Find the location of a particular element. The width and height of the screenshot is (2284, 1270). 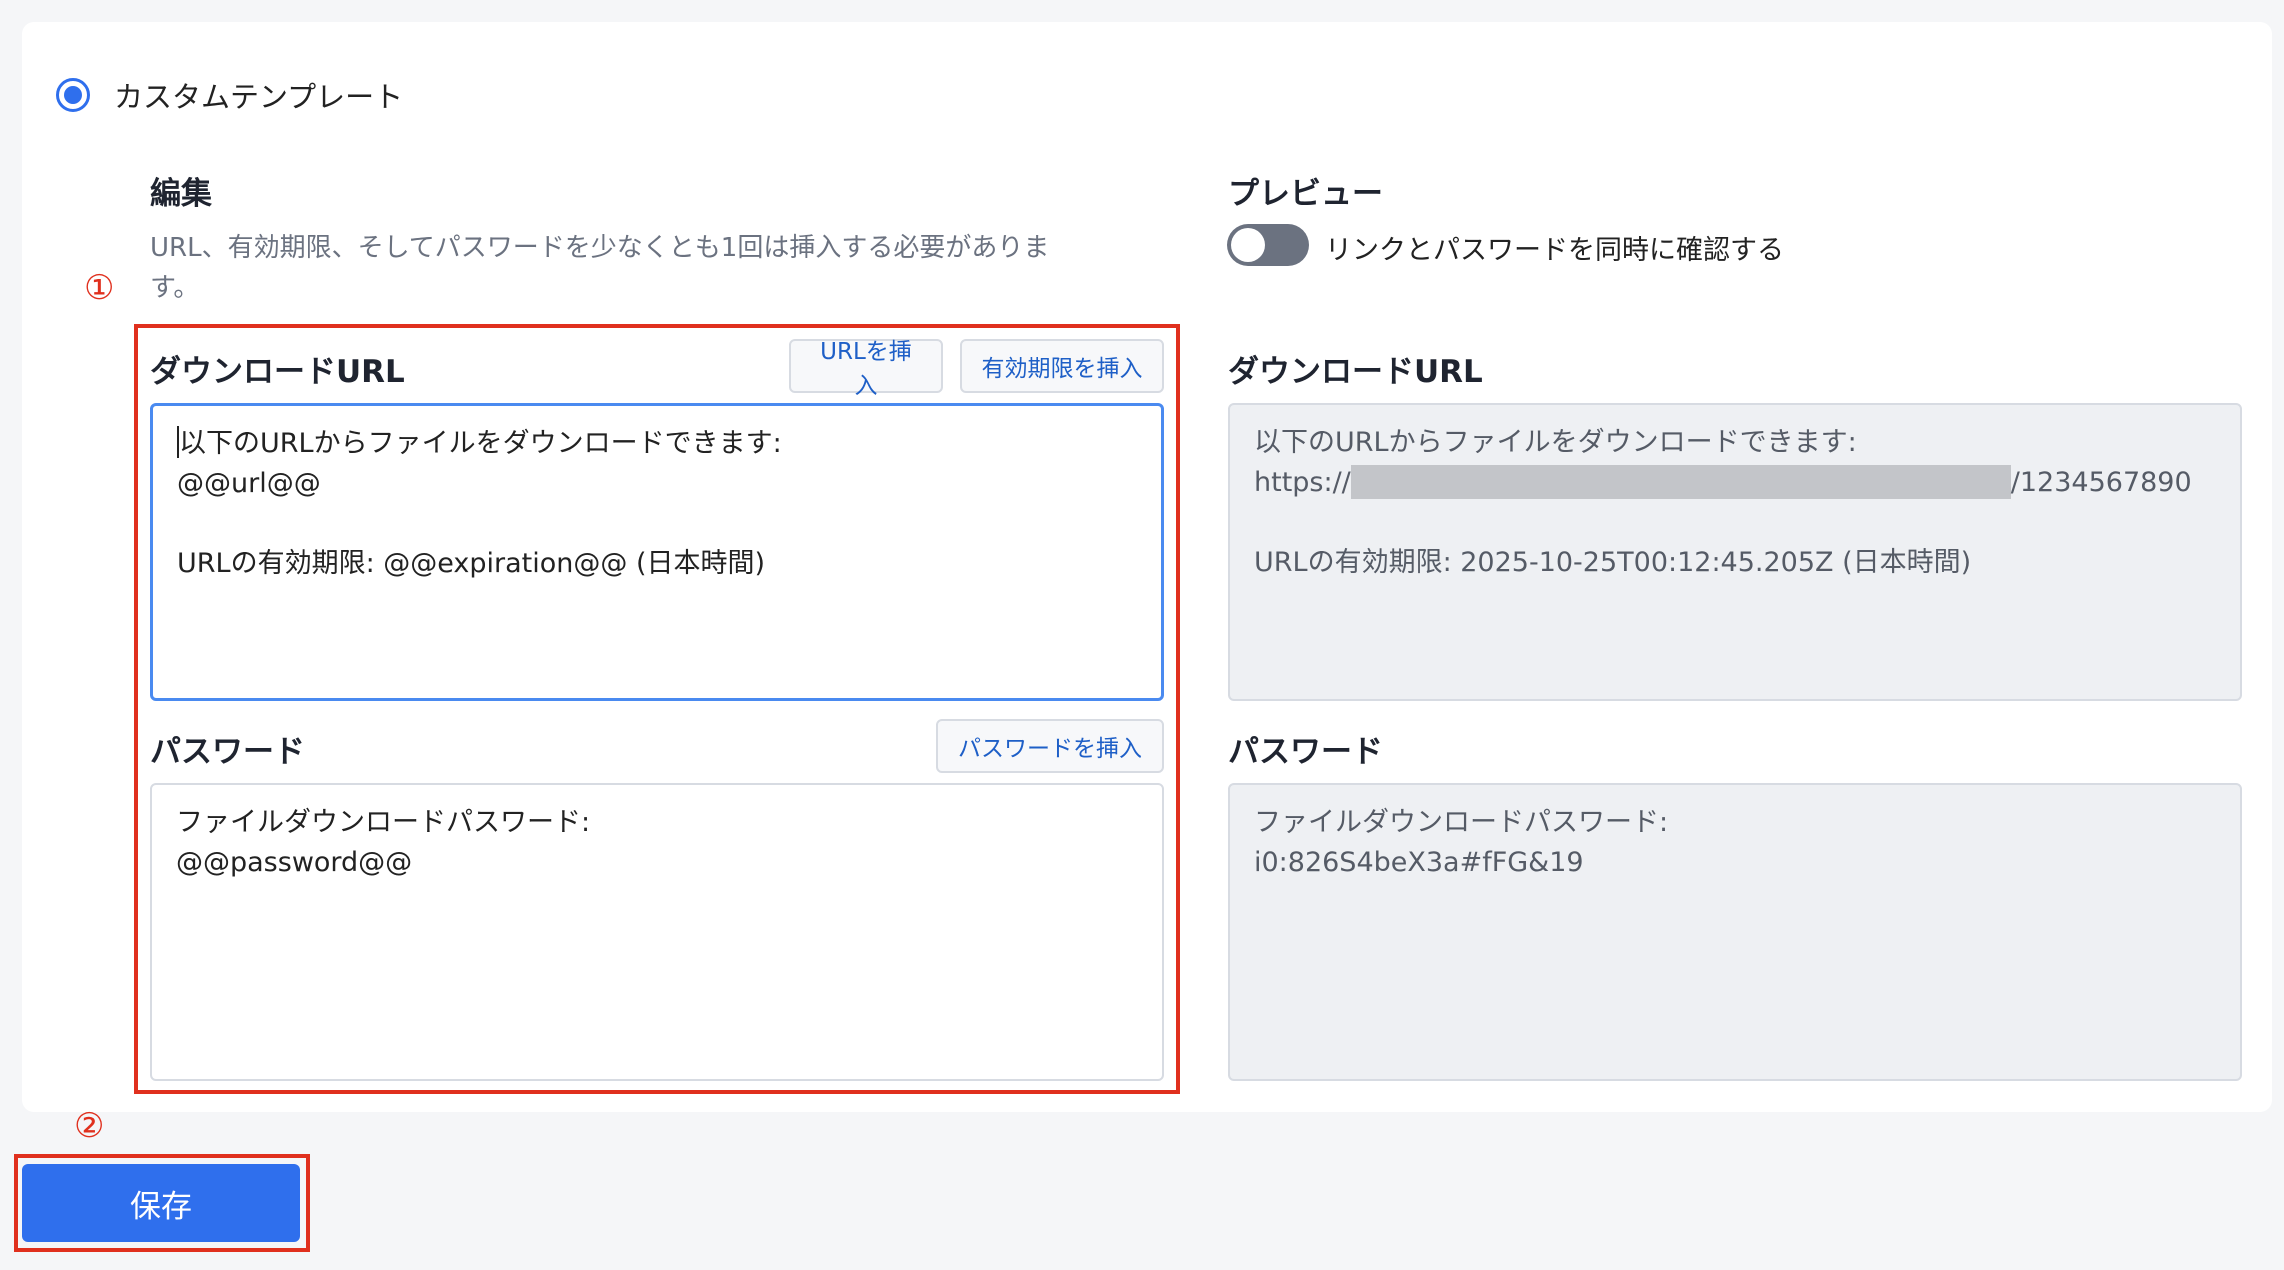

preview-url-prefix: https:// is located at coordinates (1302, 482).